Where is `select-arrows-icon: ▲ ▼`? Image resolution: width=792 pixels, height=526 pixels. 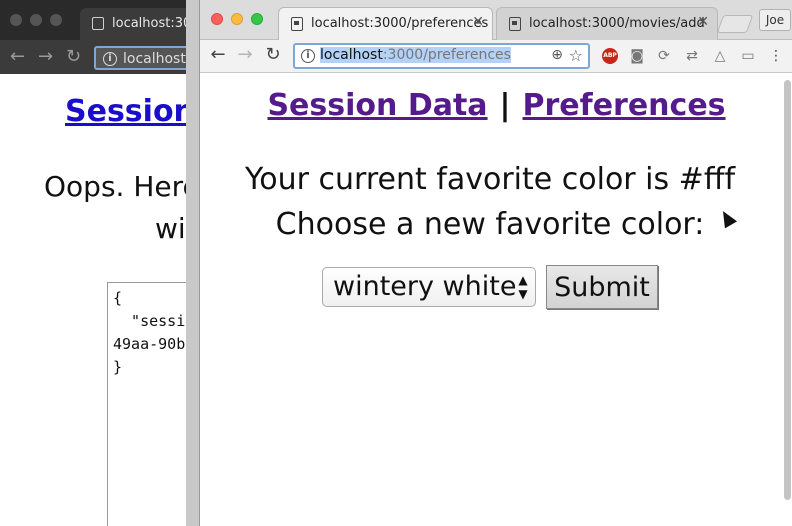 select-arrows-icon: ▲ ▼ is located at coordinates (523, 287).